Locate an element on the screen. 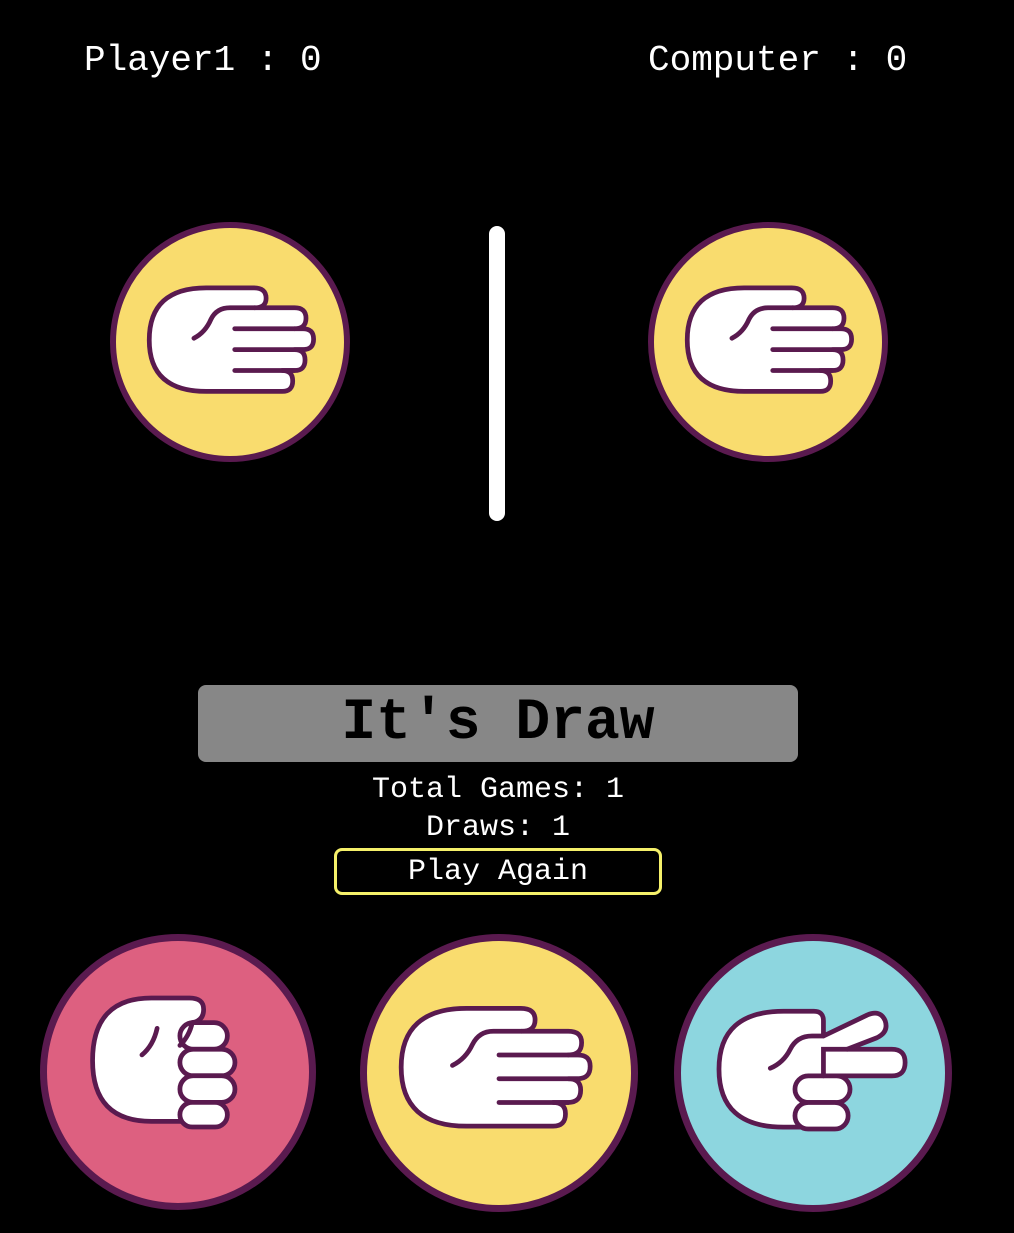  player-choice-display is located at coordinates (230, 342).